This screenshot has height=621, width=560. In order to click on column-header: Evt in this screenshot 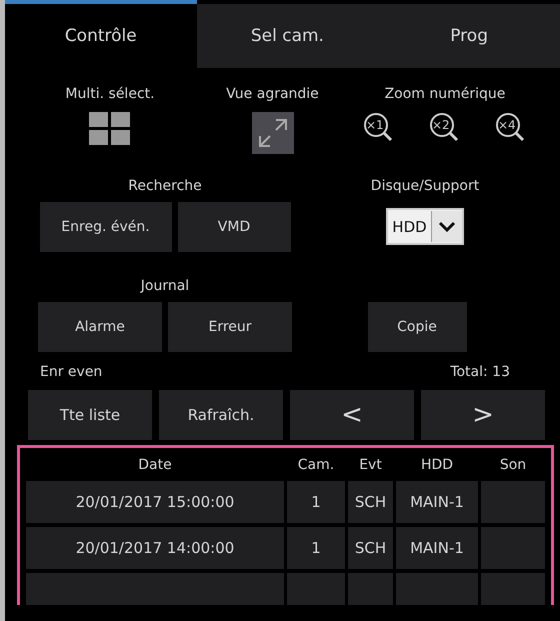, I will do `click(370, 464)`.